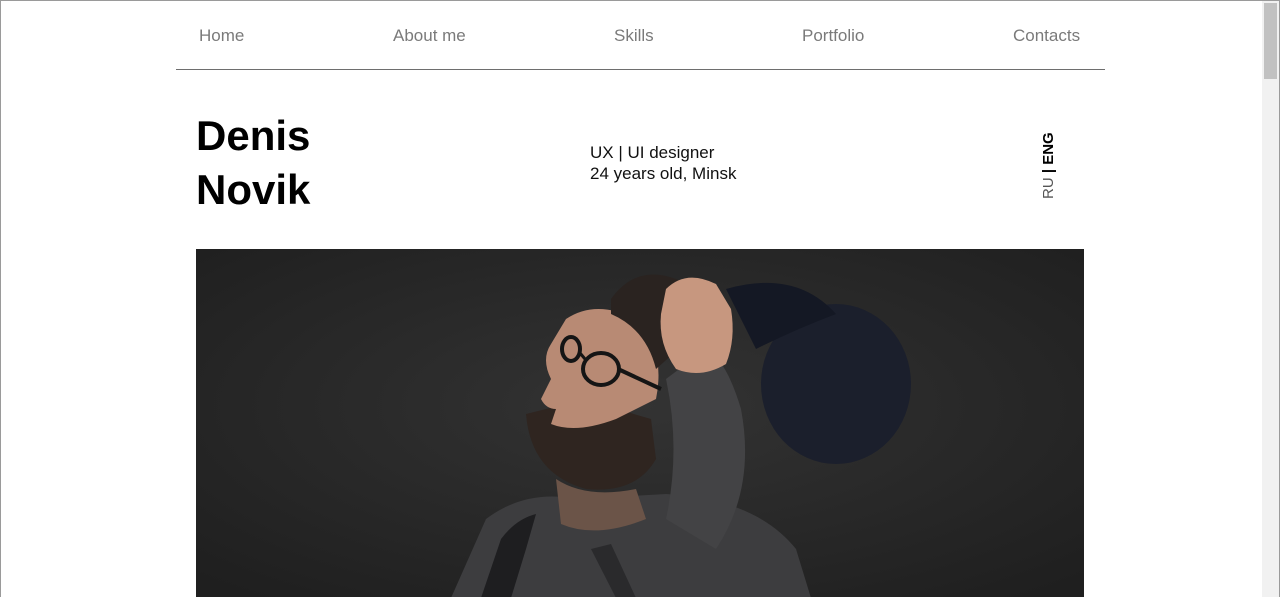 The image size is (1280, 597). Describe the element at coordinates (253, 163) in the screenshot. I see `profile-name: Denis Novik` at that location.